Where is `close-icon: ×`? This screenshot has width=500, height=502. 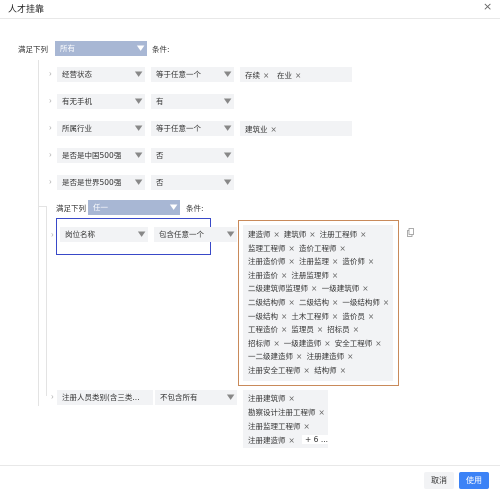 close-icon: × is located at coordinates (487, 6).